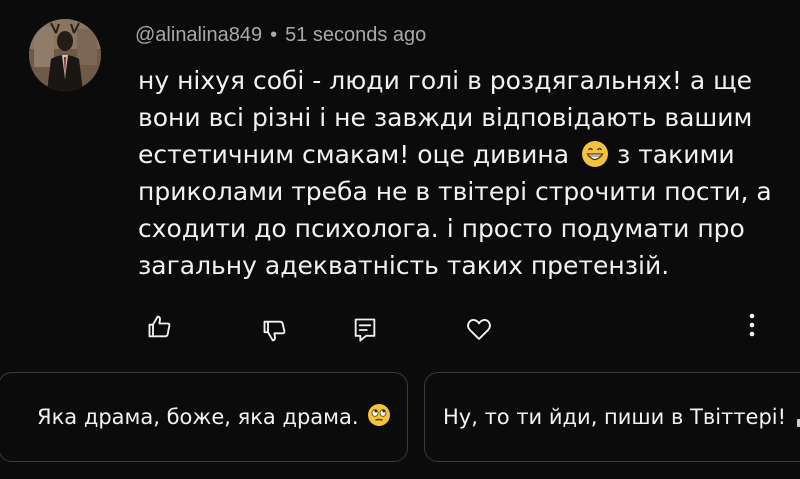  I want to click on heart-icon, so click(479, 329).